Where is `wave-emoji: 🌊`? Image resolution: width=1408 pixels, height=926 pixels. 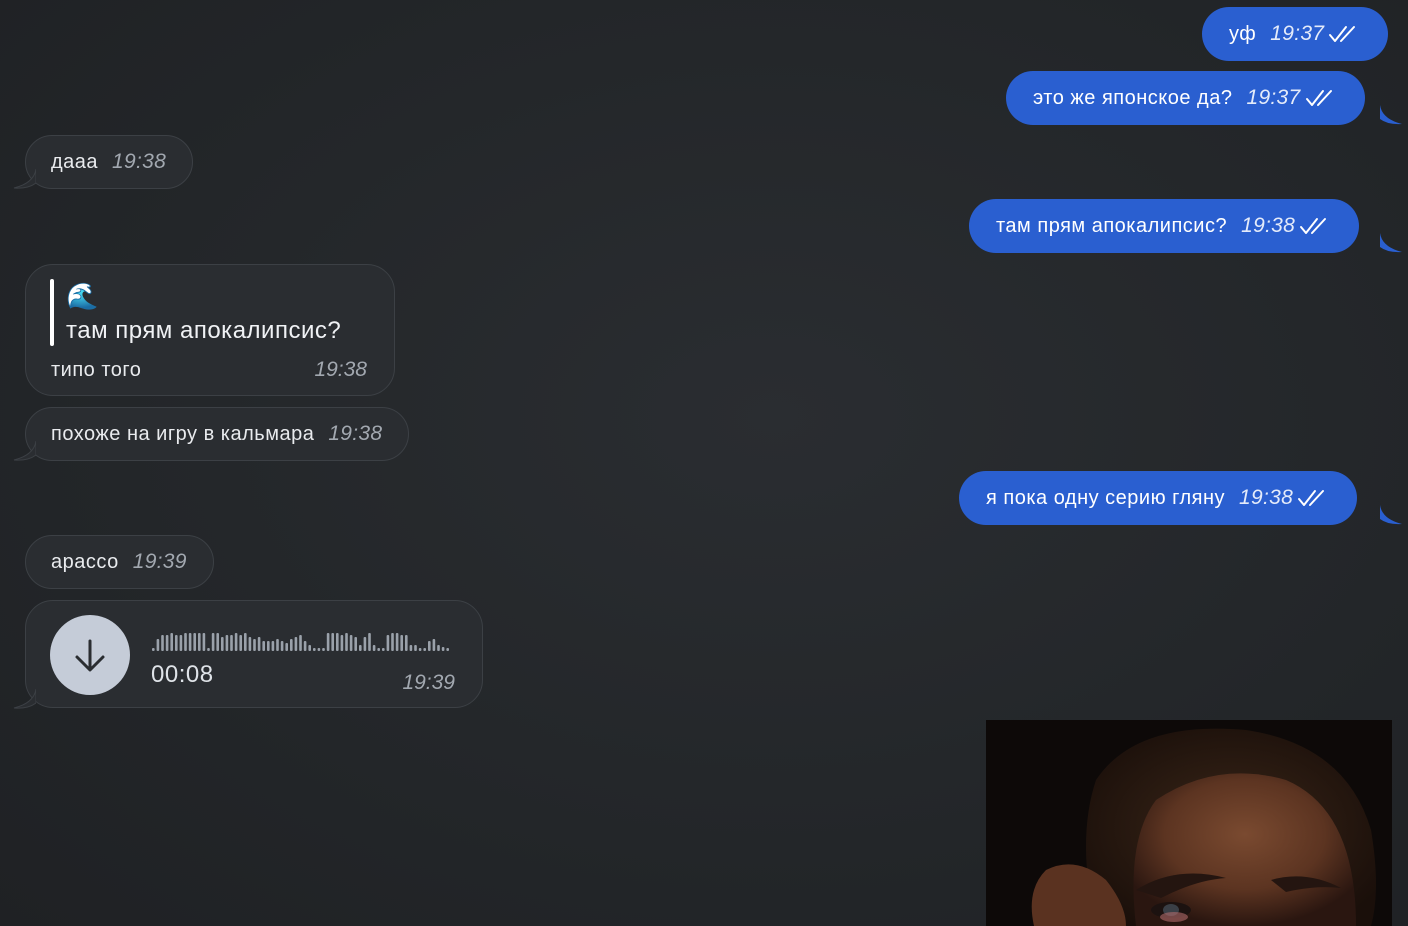
wave-emoji: 🌊 is located at coordinates (82, 296).